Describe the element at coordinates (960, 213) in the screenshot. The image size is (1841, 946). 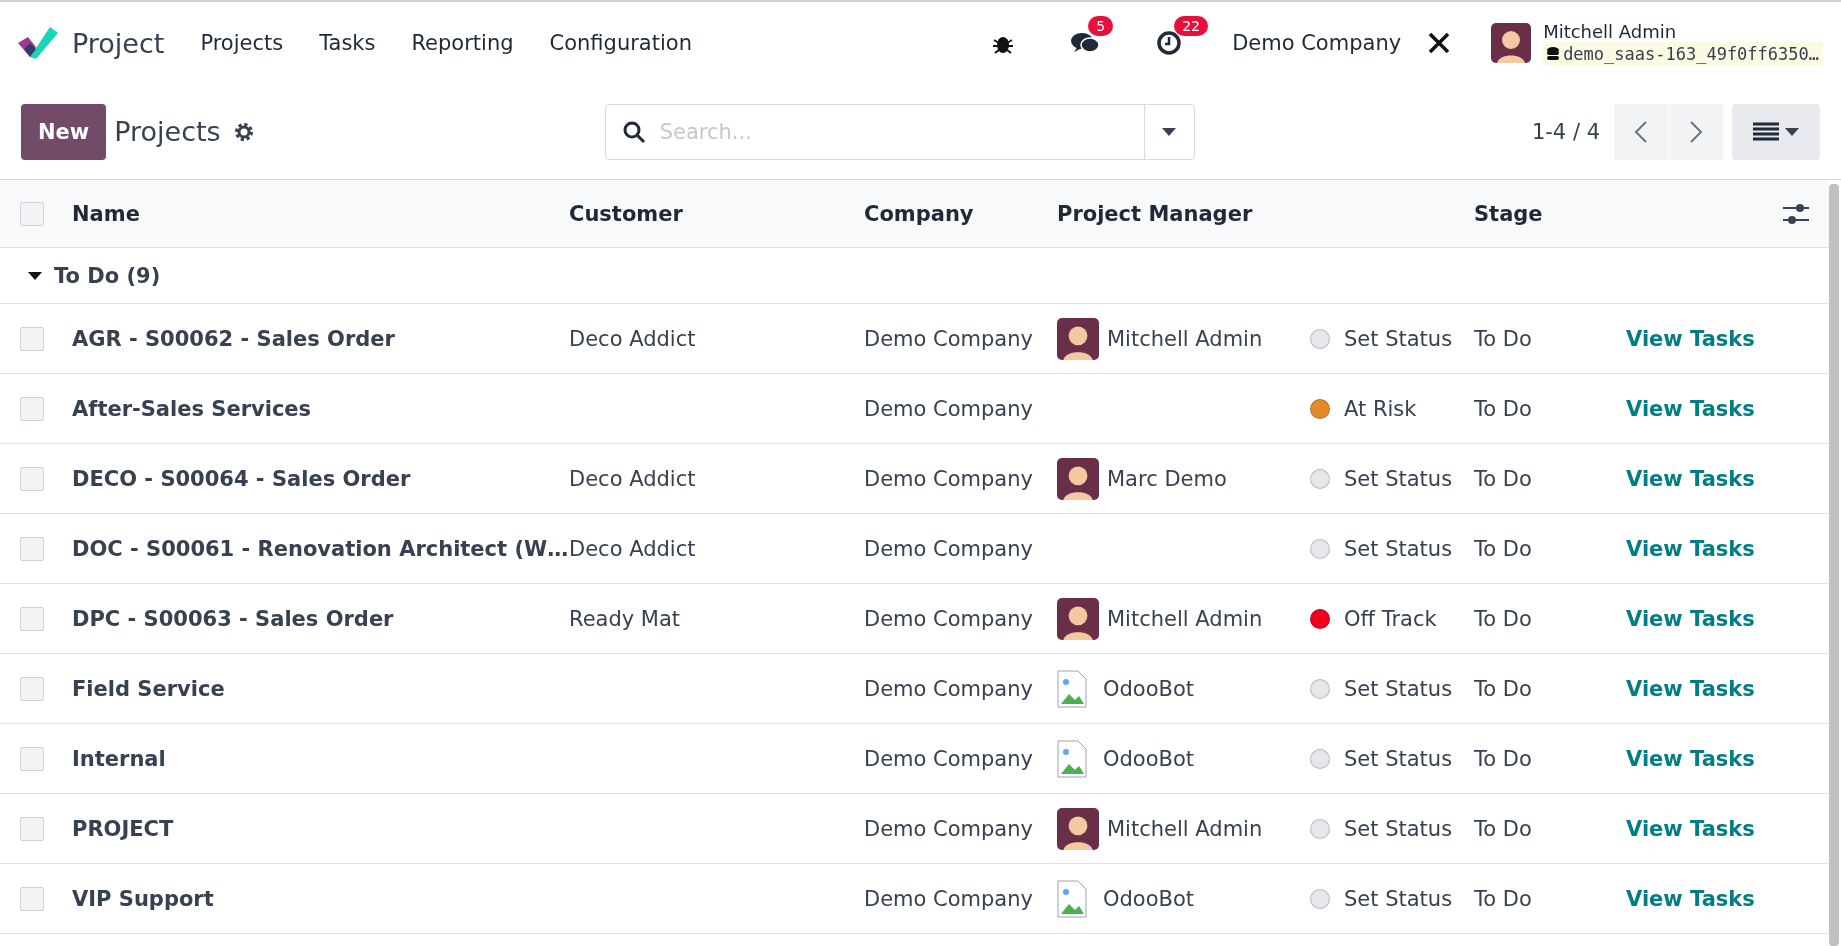
I see `column-header: Company` at that location.